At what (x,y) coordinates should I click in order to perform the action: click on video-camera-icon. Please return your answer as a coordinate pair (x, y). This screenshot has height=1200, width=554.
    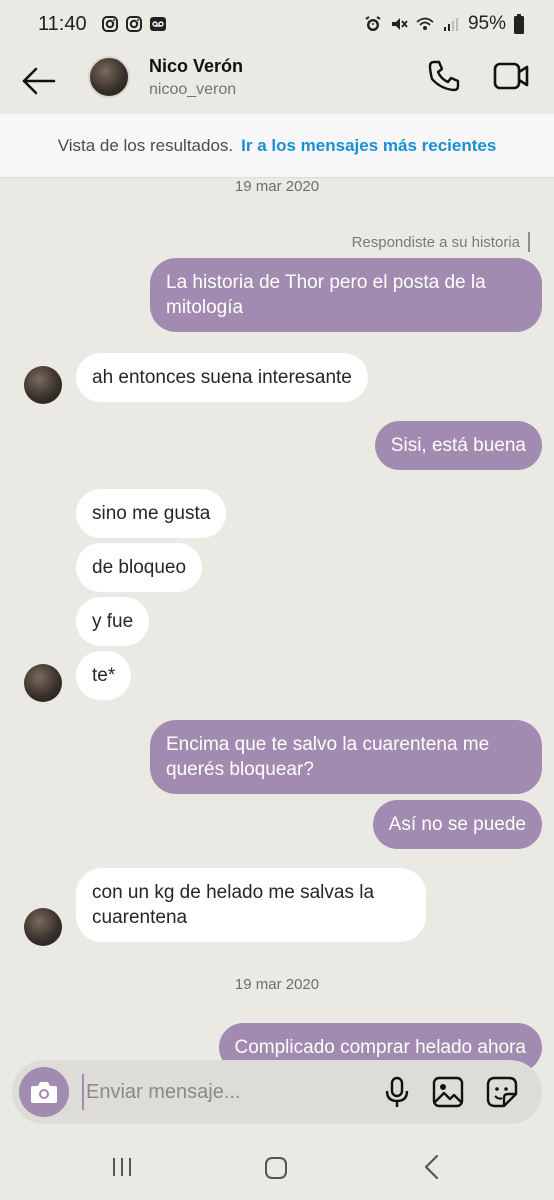
    Looking at the image, I should click on (511, 76).